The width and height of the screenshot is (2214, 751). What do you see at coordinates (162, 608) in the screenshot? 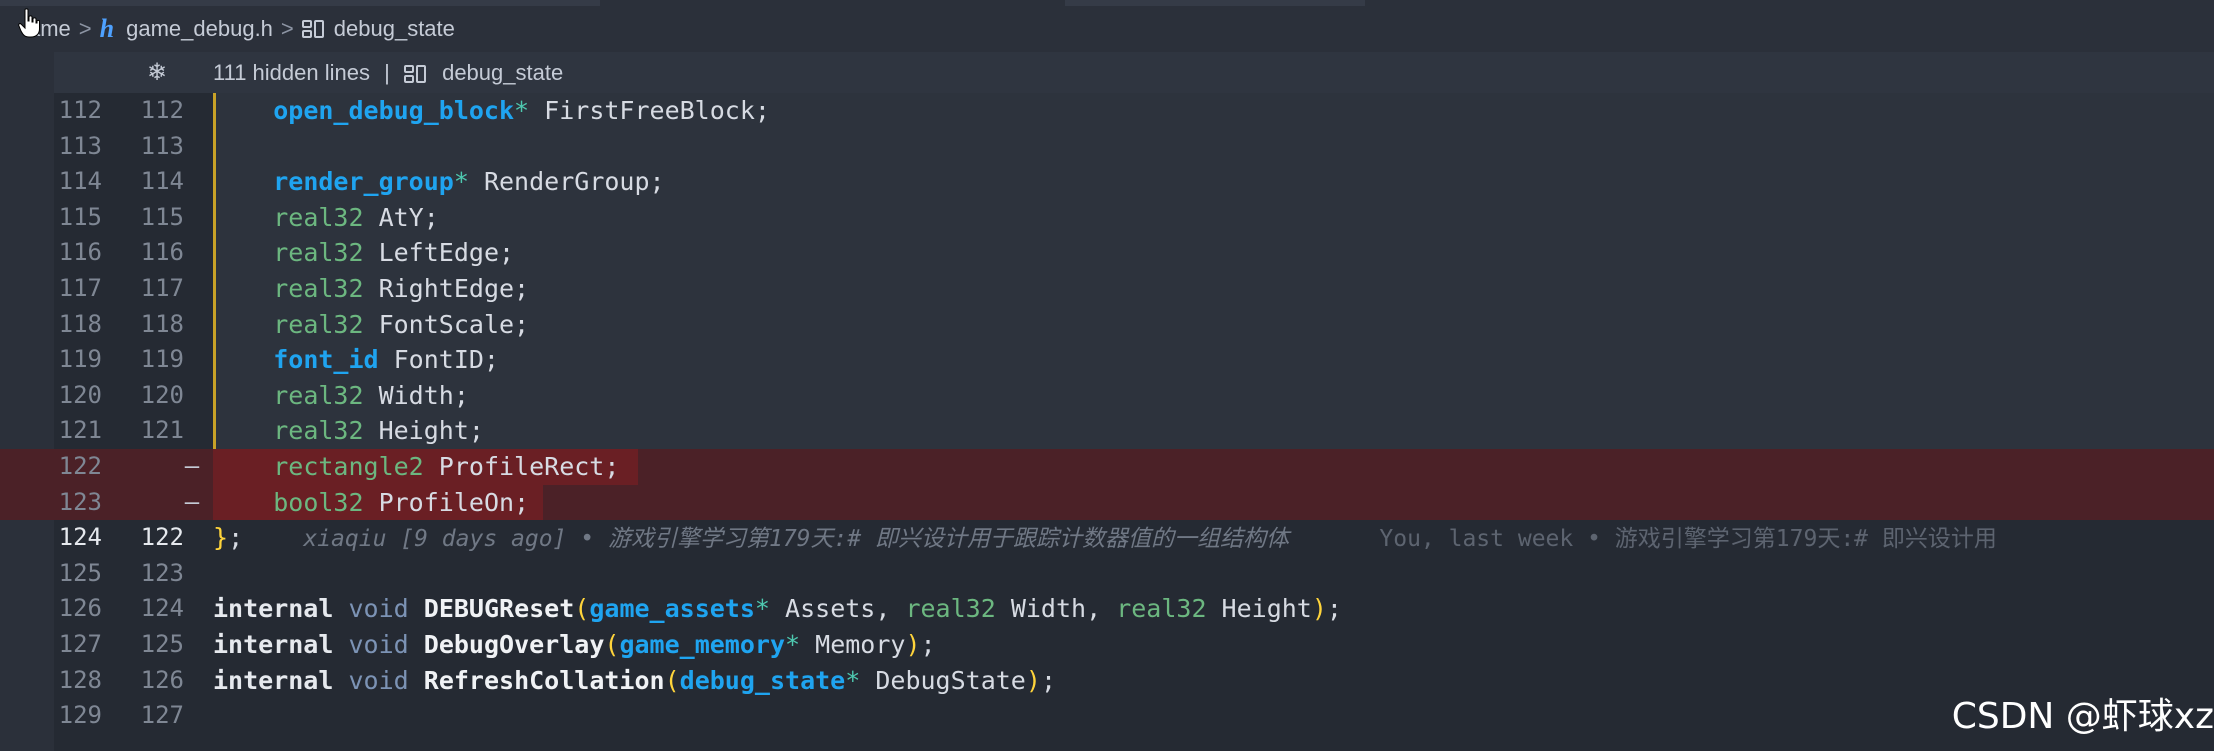
I see `line-number-right: 124` at bounding box center [162, 608].